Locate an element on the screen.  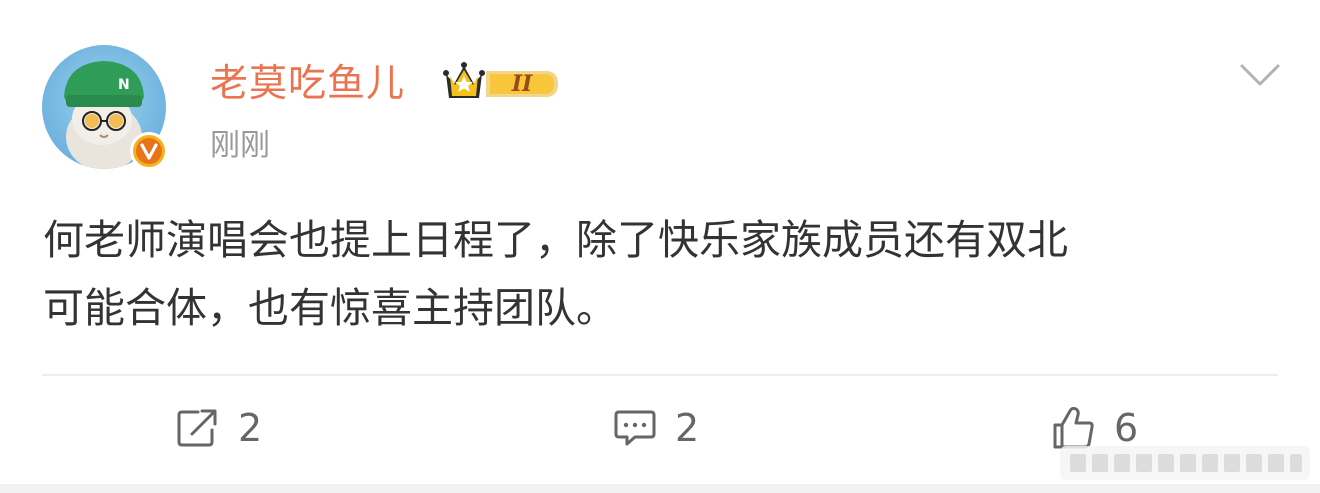
repost-button: 2 is located at coordinates (219, 428).